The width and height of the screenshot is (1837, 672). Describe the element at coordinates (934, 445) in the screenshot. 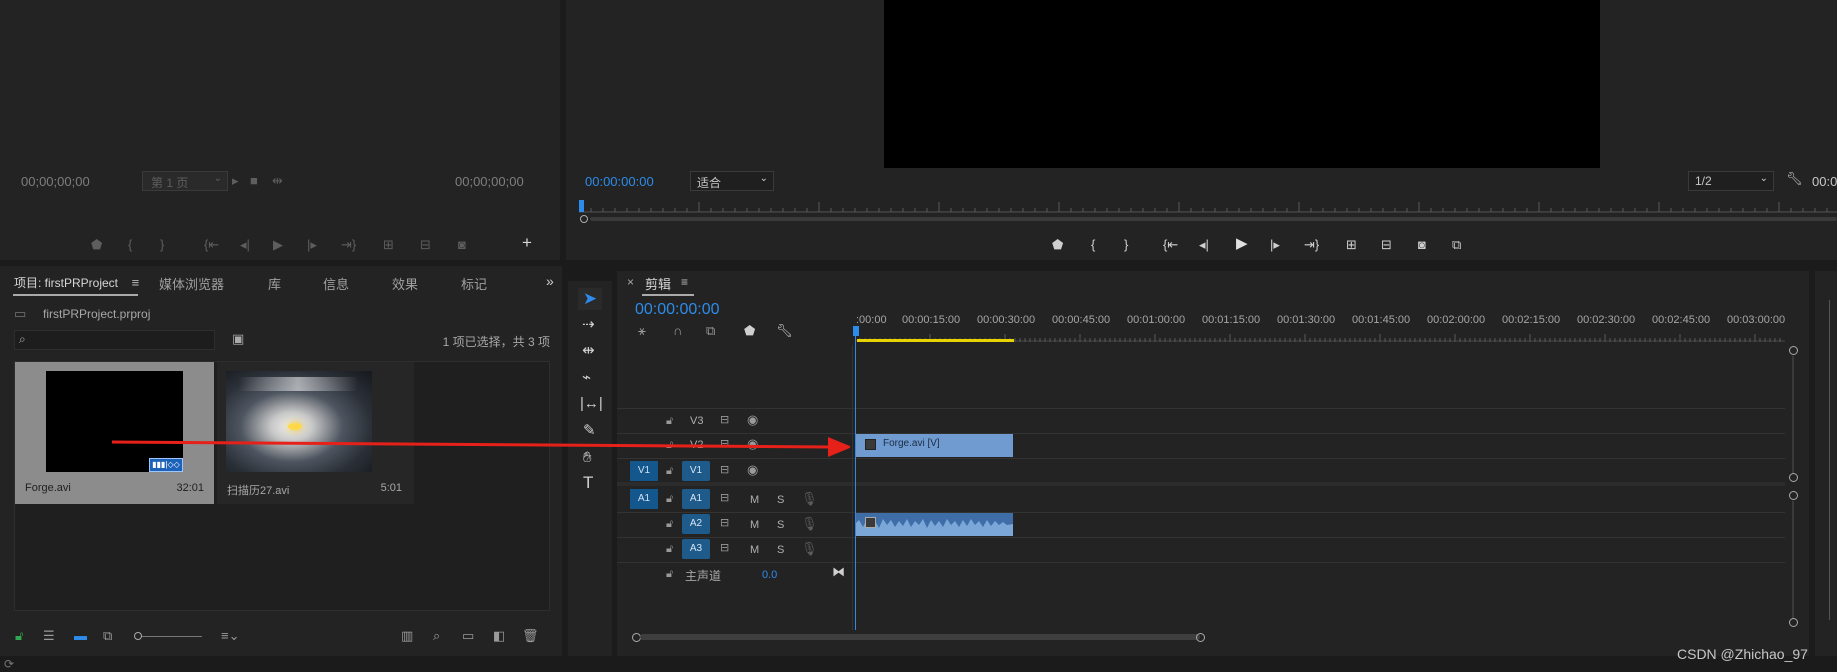

I see `video-clip-forge: Forge.avi [V]` at that location.